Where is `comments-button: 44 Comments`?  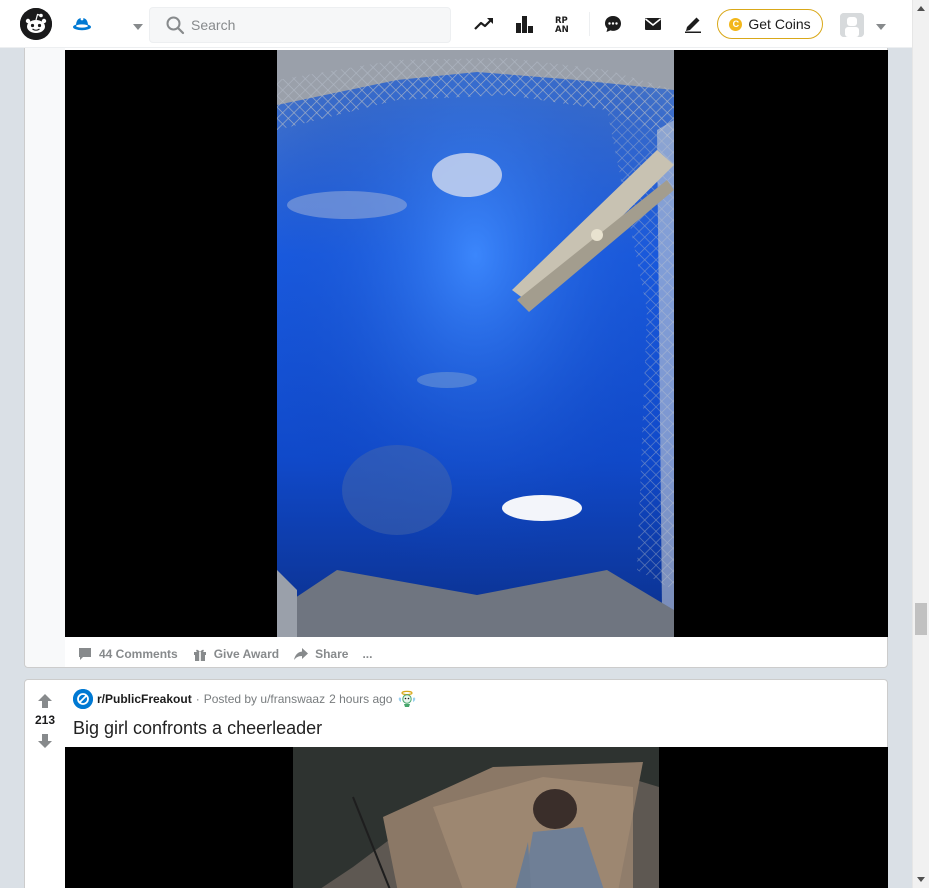
comments-button: 44 Comments is located at coordinates (127, 654).